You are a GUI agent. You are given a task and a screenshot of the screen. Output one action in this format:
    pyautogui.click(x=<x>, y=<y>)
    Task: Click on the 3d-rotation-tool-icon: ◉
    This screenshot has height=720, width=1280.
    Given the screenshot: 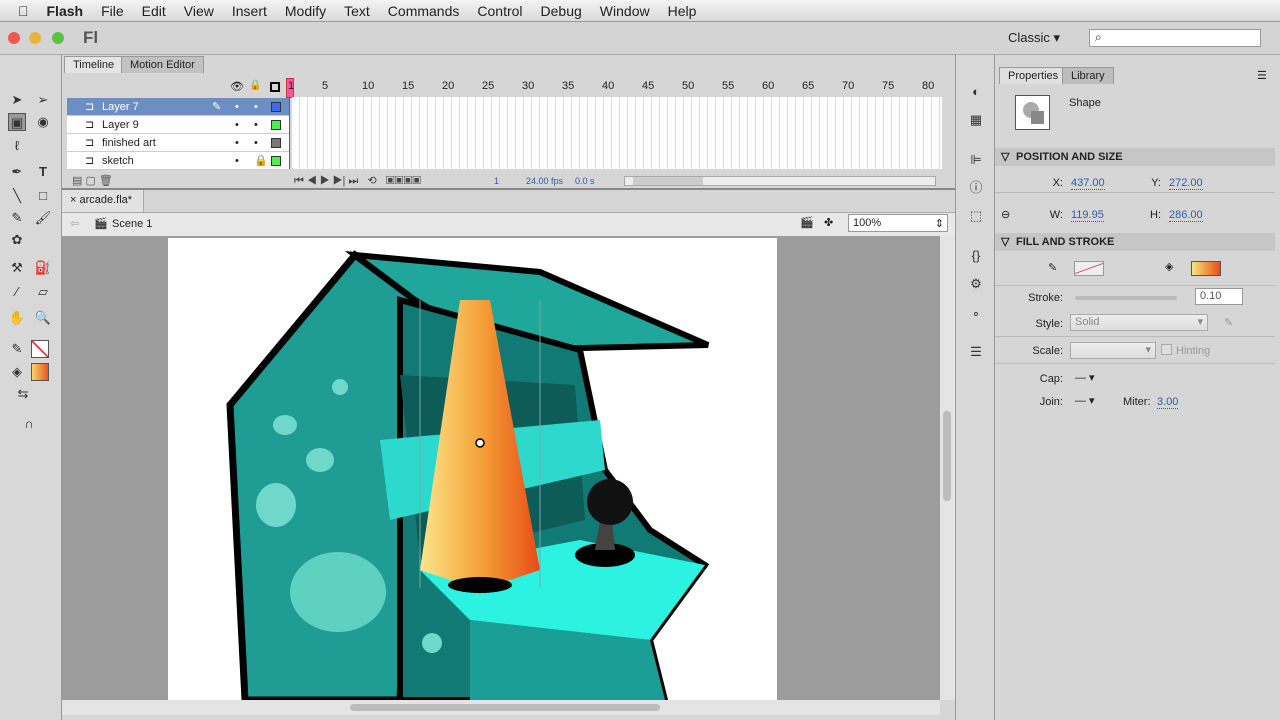 What is the action you would take?
    pyautogui.click(x=43, y=122)
    